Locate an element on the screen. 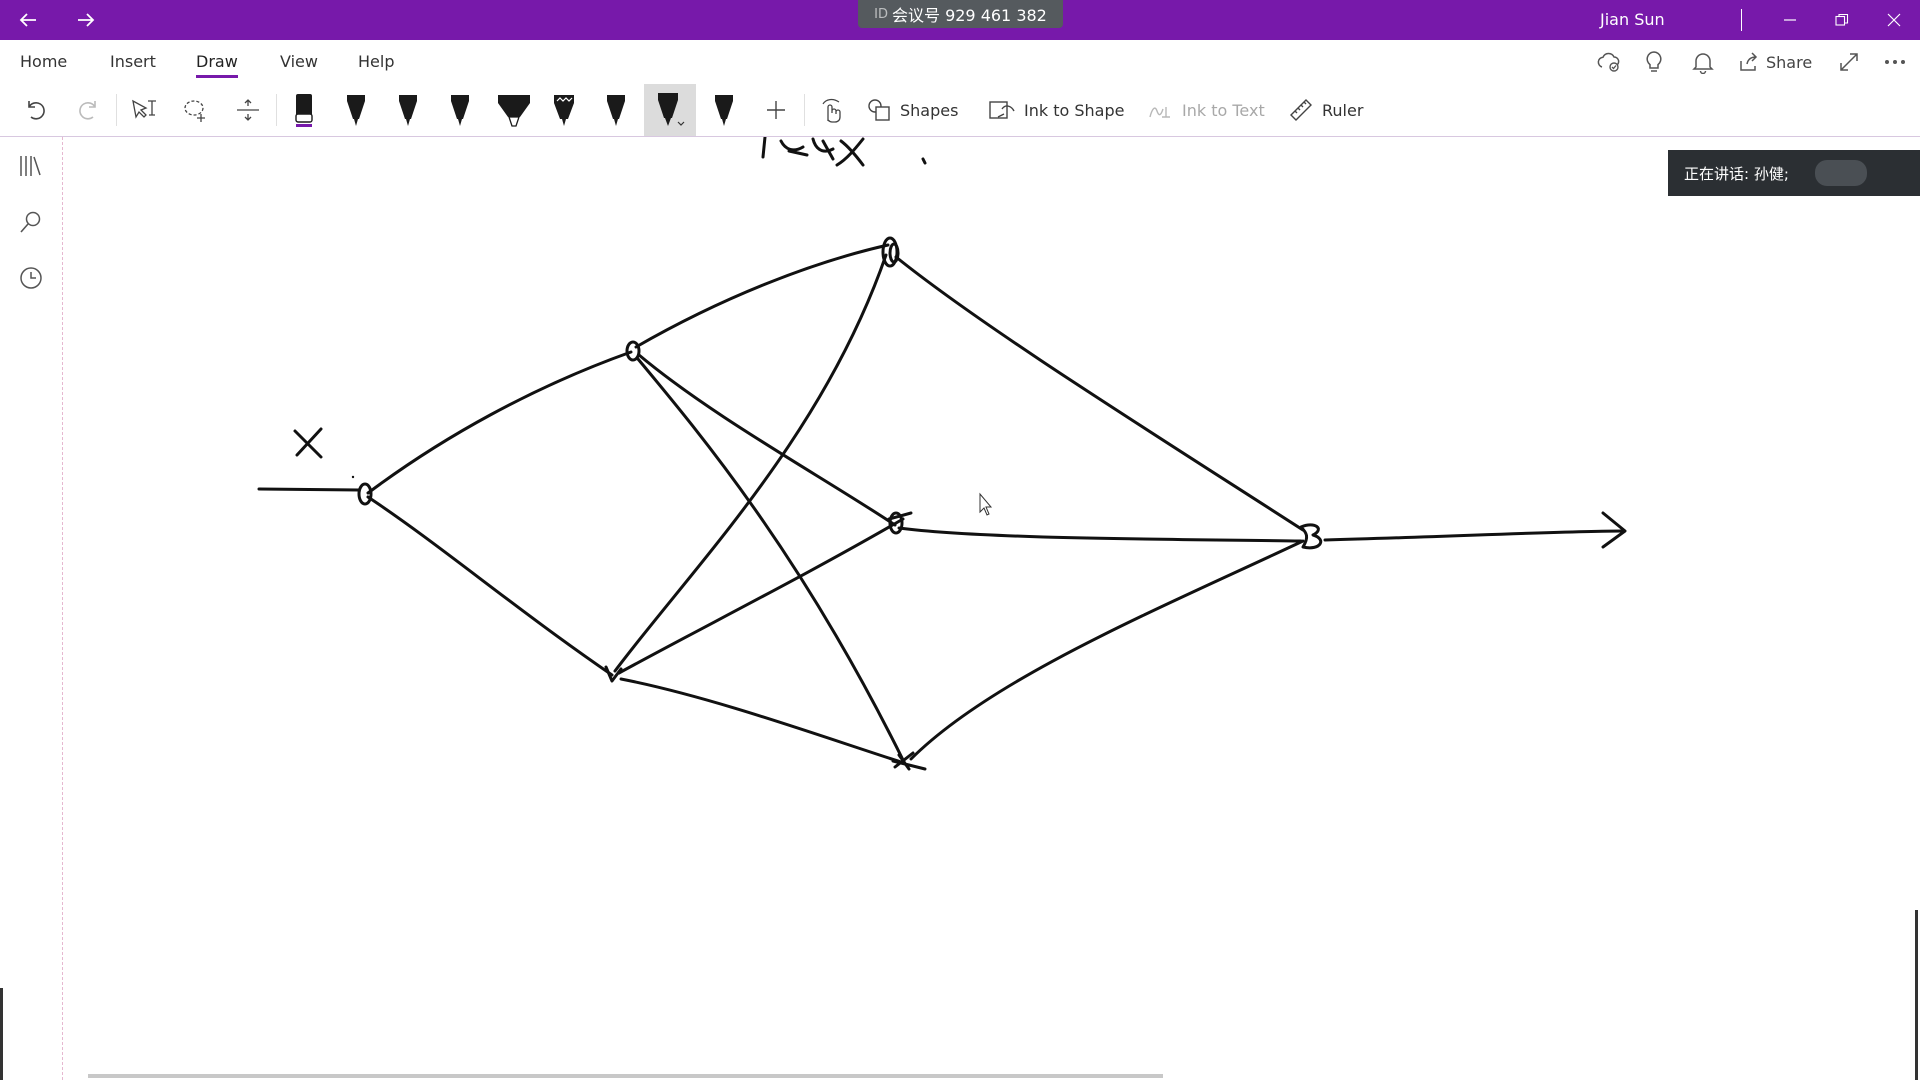  share-label: Share is located at coordinates (1789, 62).